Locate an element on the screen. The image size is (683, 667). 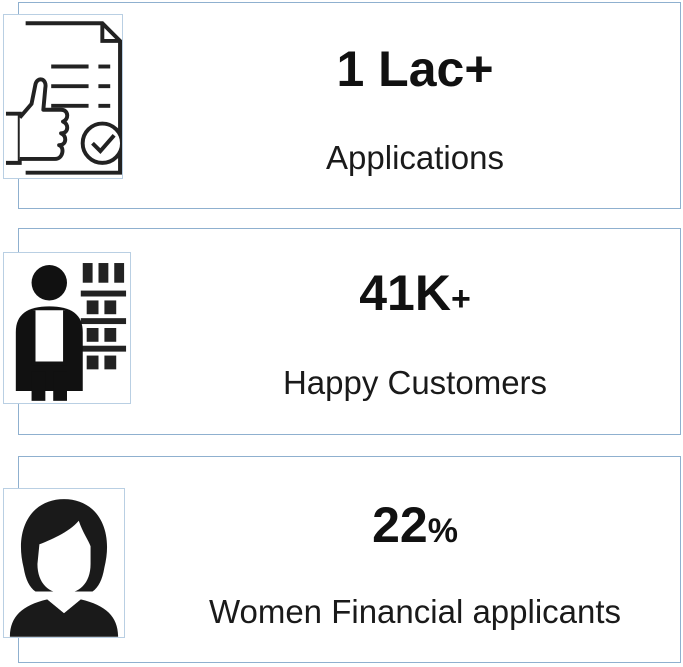
stat-value-number: 1 Lac+ is located at coordinates (415, 69).